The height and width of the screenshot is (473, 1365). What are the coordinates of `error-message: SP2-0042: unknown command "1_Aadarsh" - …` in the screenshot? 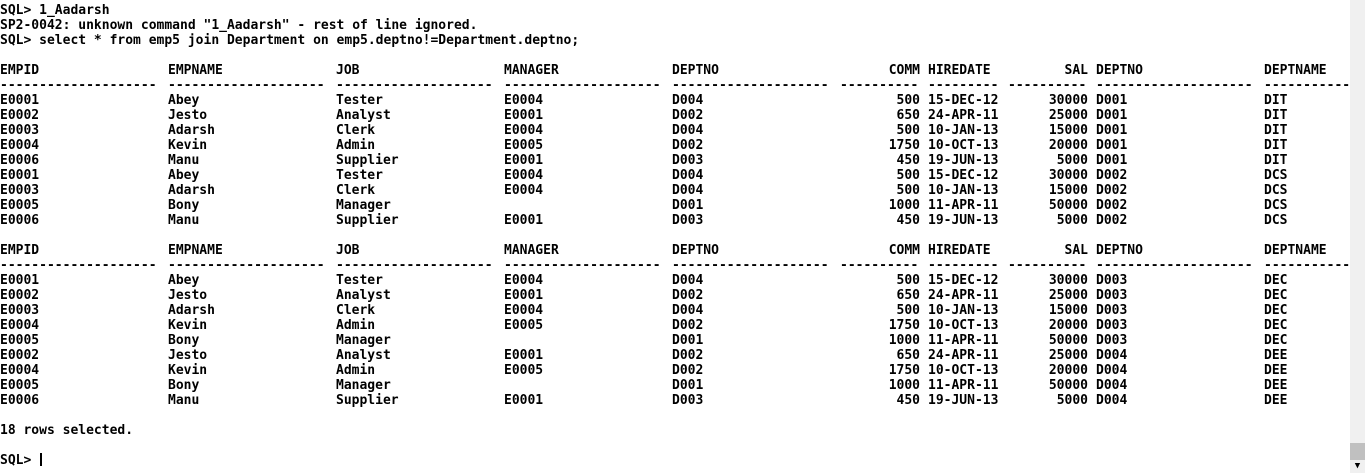 It's located at (239, 25).